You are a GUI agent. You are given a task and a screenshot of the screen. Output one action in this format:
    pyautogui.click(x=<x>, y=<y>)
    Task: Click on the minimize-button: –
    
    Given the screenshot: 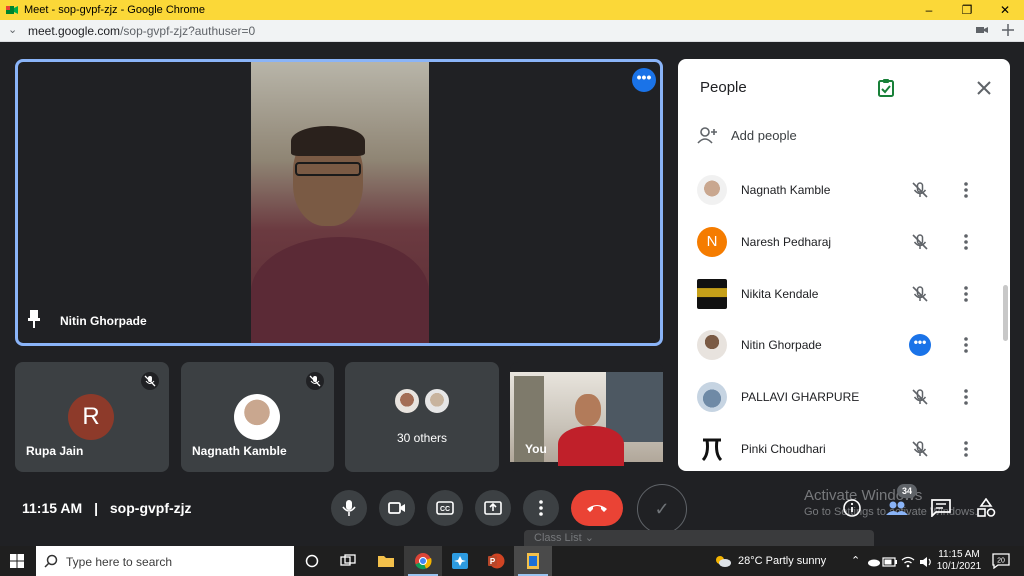 What is the action you would take?
    pyautogui.click(x=929, y=10)
    